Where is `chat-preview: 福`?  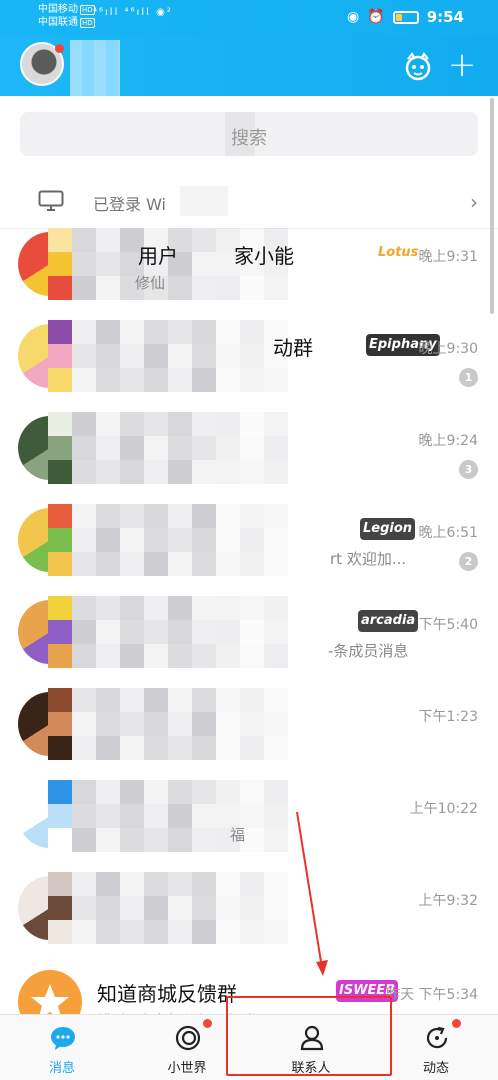
chat-preview: 福 is located at coordinates (238, 835).